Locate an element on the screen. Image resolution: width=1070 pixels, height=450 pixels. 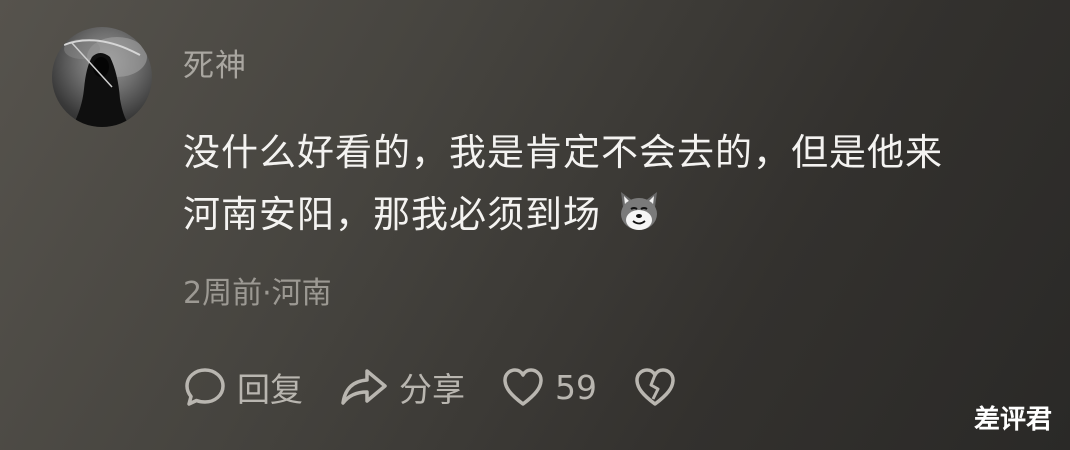
watermark: 差评君 is located at coordinates (1012, 420).